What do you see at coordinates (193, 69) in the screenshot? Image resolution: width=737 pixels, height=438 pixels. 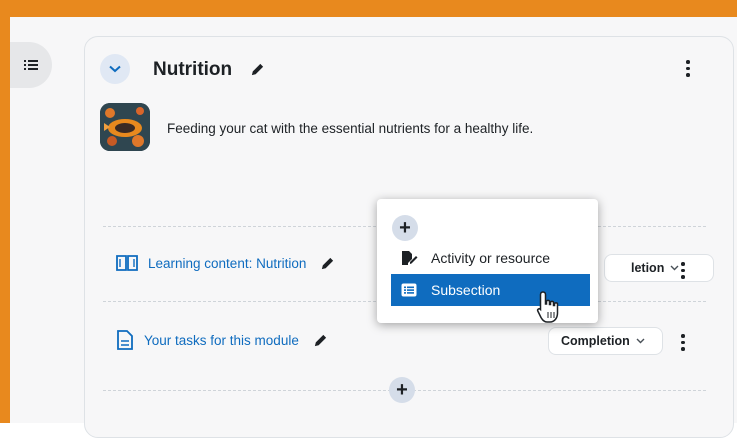 I see `section-title: Nutrition` at bounding box center [193, 69].